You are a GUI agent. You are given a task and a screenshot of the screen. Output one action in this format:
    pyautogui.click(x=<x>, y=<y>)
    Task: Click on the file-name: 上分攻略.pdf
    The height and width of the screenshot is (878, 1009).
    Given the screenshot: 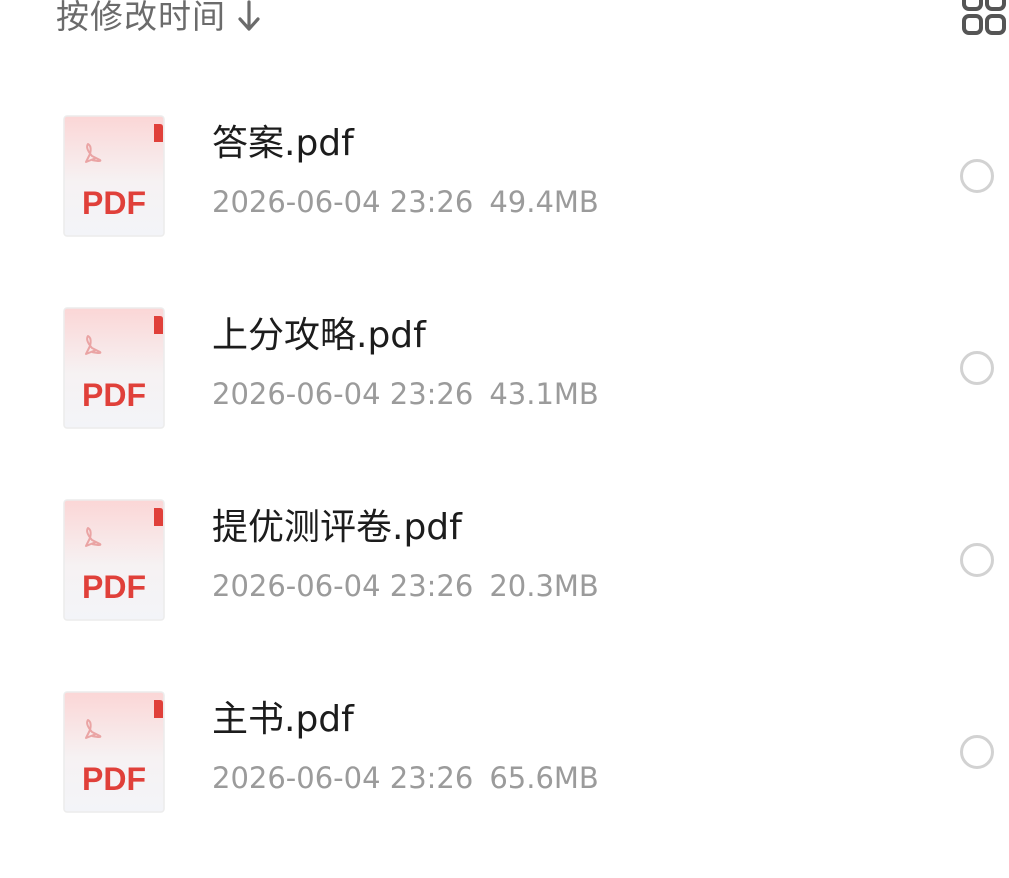 What is the action you would take?
    pyautogui.click(x=319, y=335)
    